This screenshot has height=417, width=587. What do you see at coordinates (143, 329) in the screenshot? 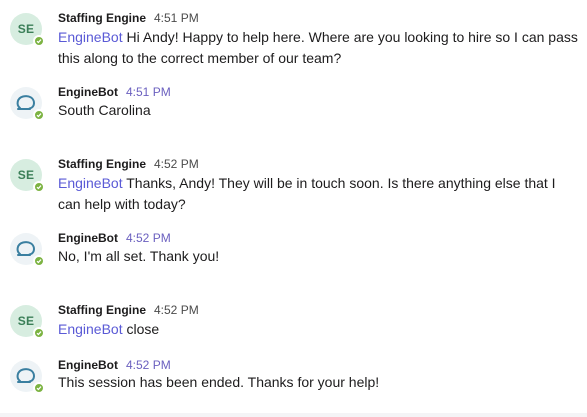
I see `message-body: close` at bounding box center [143, 329].